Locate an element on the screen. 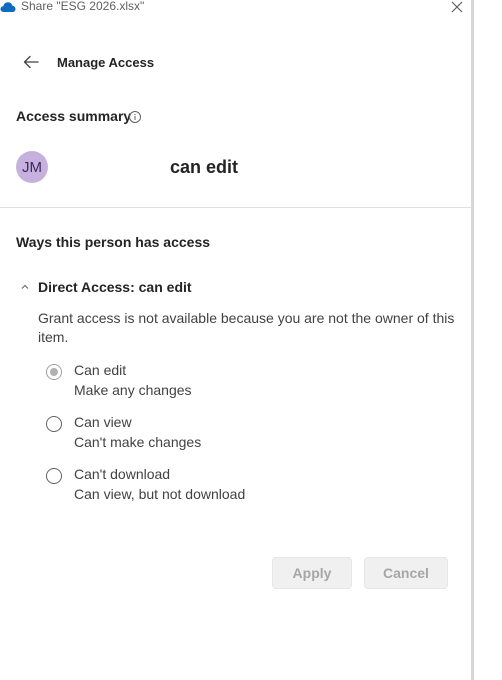 The image size is (502, 680). option-label: Can't download is located at coordinates (122, 474).